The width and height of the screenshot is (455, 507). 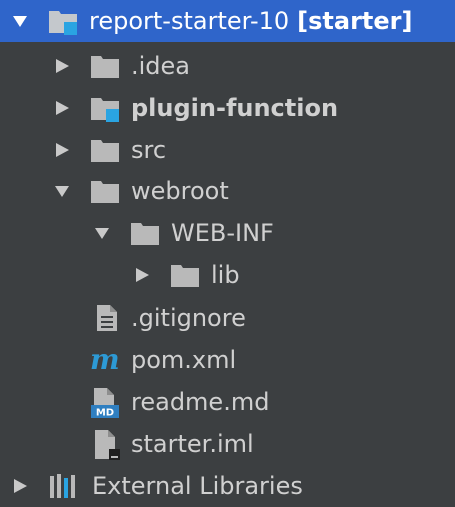 What do you see at coordinates (227, 66) in the screenshot?
I see `tree-row-idea: .idea` at bounding box center [227, 66].